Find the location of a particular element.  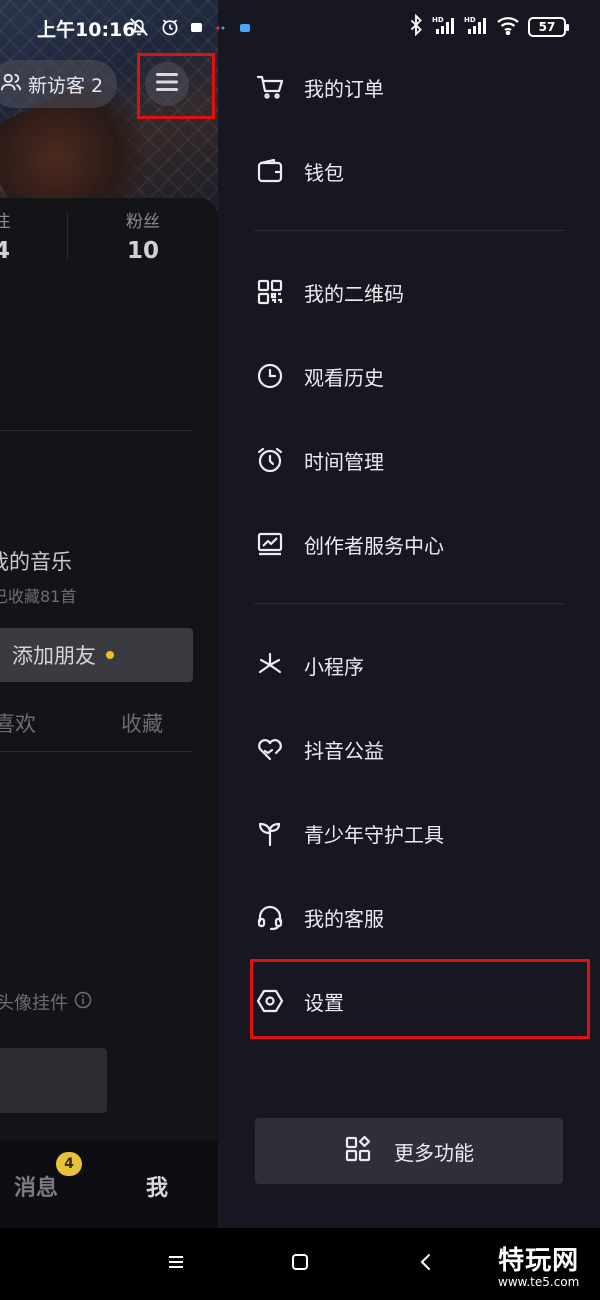

new-visitors-button: 新访客 2 is located at coordinates (58, 84).